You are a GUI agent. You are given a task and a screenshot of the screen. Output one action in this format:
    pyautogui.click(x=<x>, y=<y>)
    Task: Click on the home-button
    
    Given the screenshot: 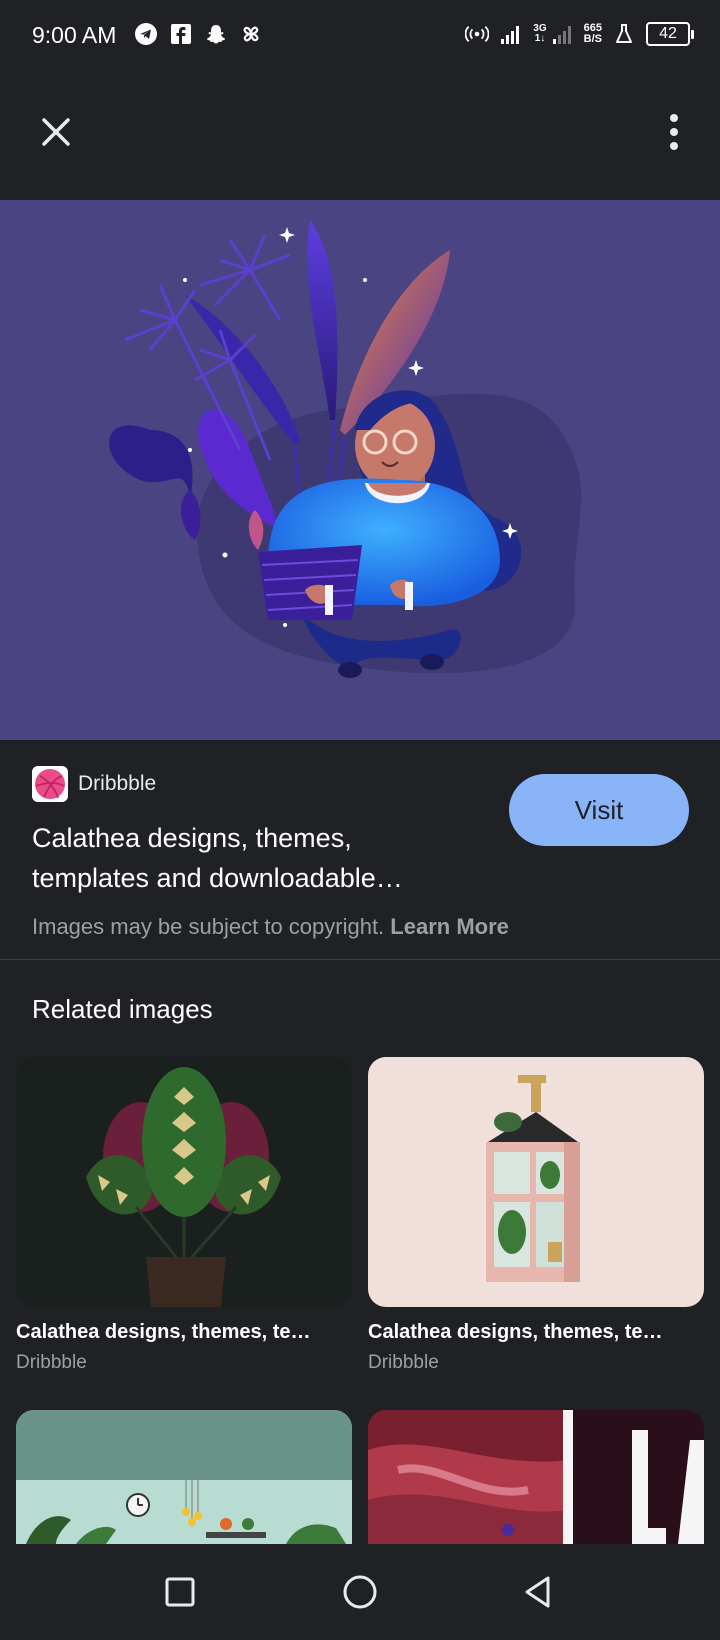 What is the action you would take?
    pyautogui.click(x=360, y=1592)
    